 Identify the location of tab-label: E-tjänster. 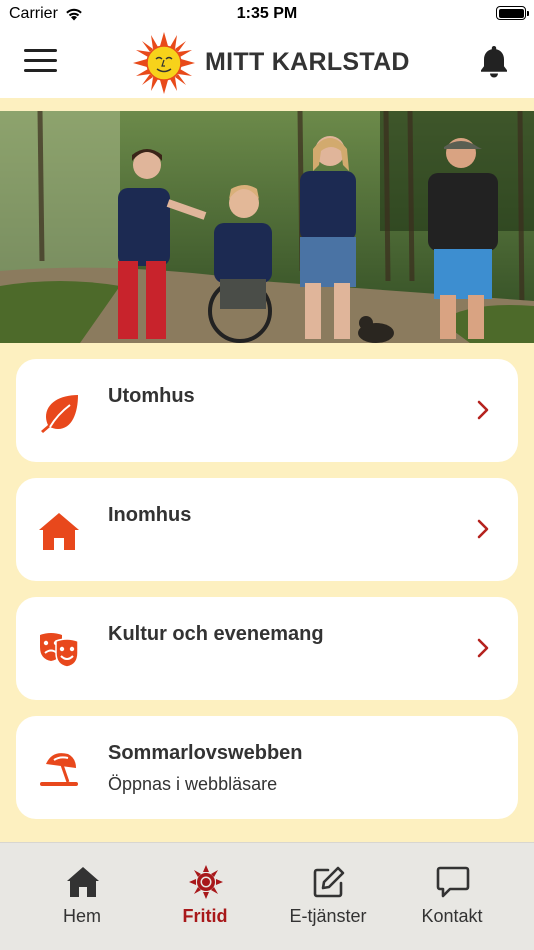
(328, 916).